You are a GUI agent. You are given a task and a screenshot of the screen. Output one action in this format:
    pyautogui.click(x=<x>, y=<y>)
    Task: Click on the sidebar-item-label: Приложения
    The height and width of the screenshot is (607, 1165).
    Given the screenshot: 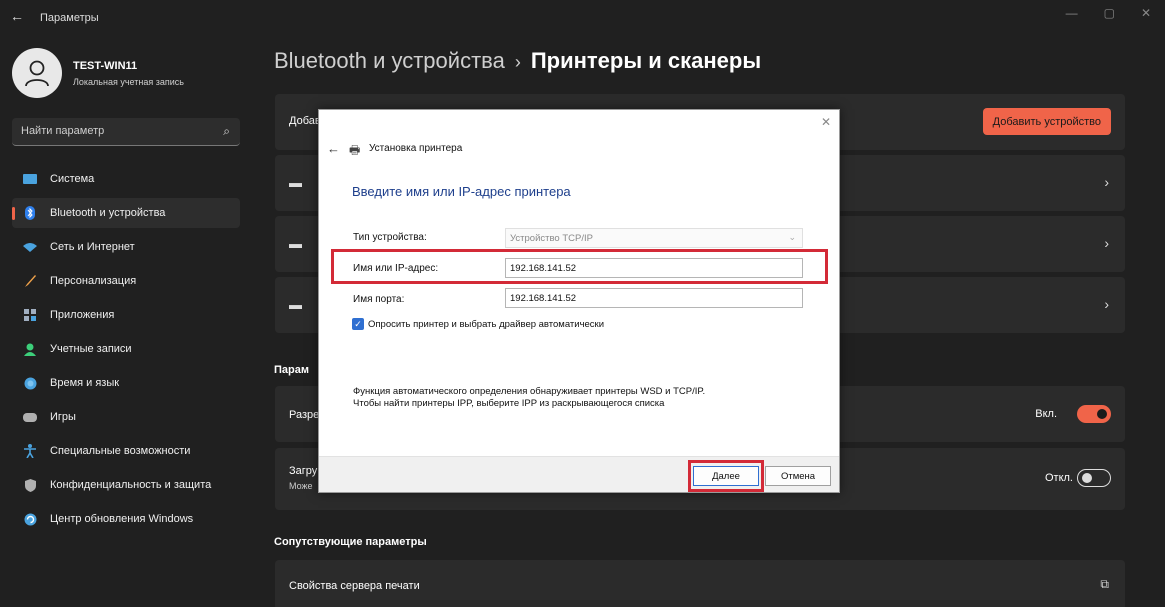 What is the action you would take?
    pyautogui.click(x=82, y=315)
    